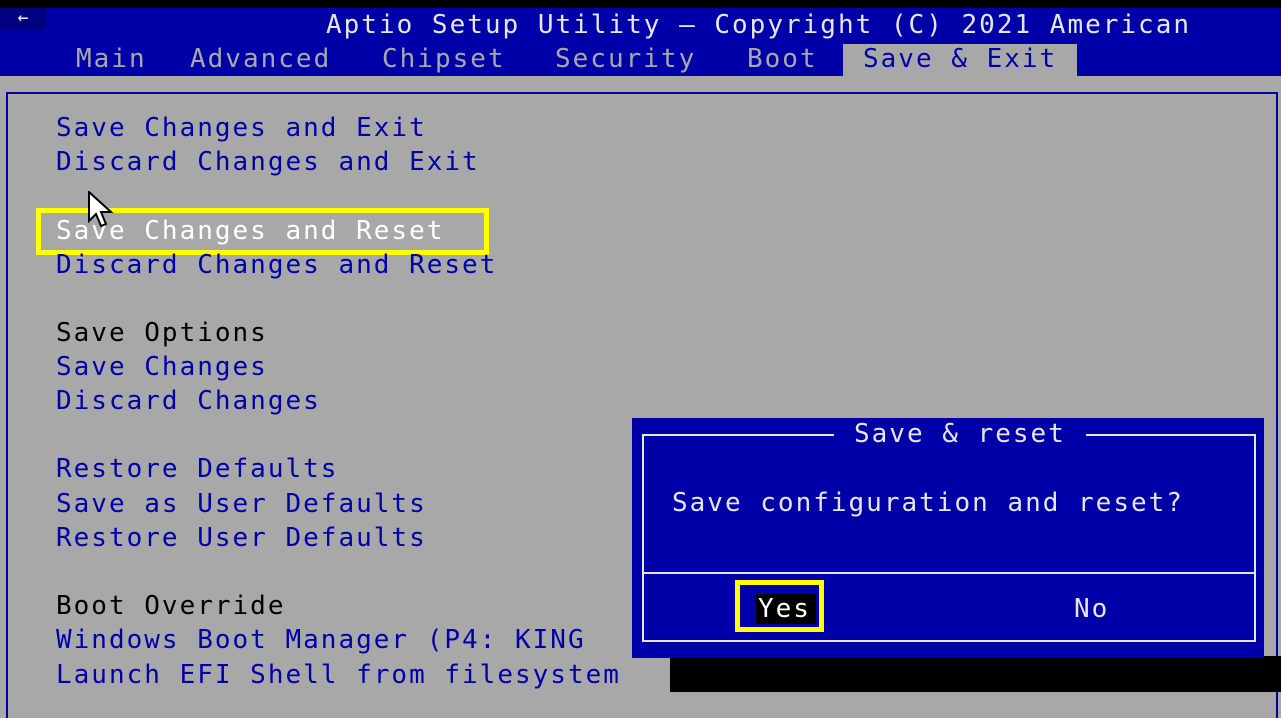 The width and height of the screenshot is (1281, 718). I want to click on dialog-title: Save & reset, so click(960, 434).